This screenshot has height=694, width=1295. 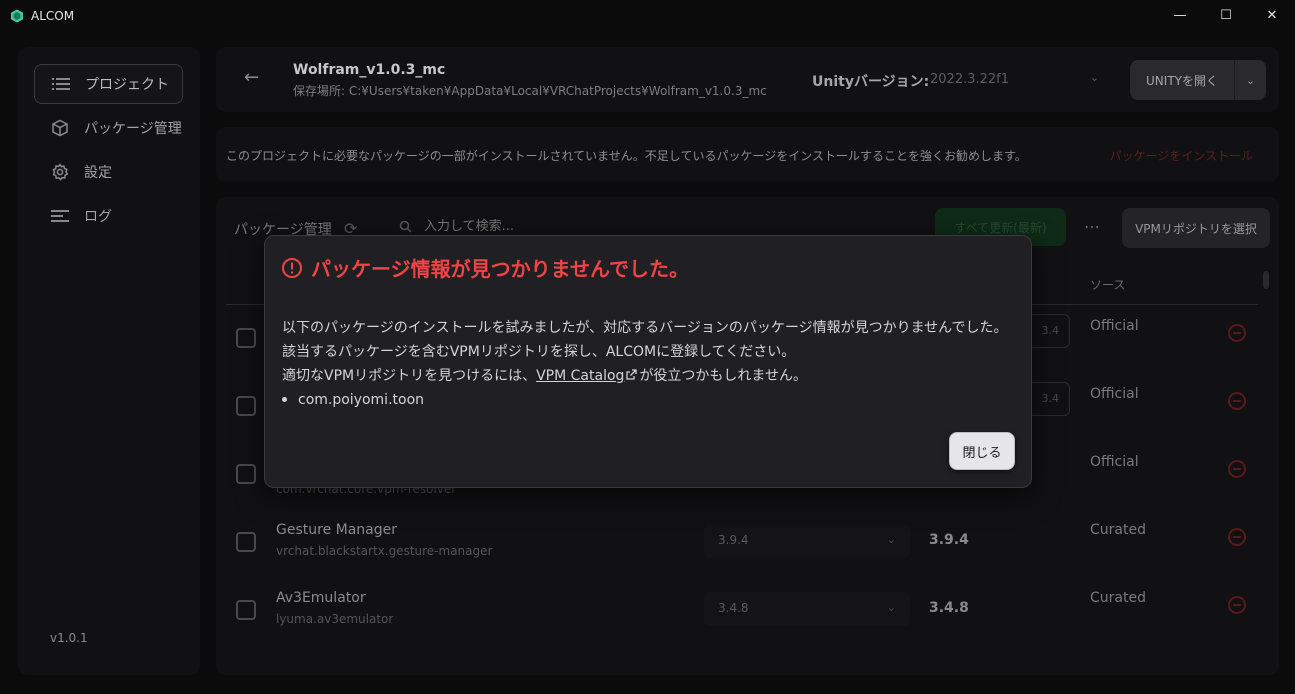 I want to click on sidebar-item-label: ログ, so click(x=98, y=217).